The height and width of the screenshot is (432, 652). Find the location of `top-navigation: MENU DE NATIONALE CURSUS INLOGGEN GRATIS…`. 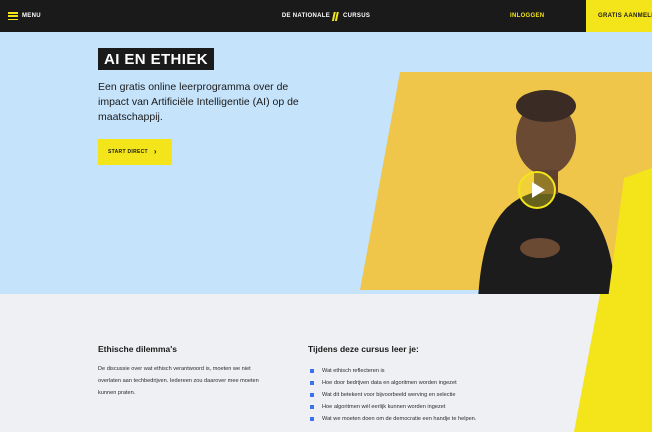

top-navigation: MENU DE NATIONALE CURSUS INLOGGEN GRATIS… is located at coordinates (326, 16).